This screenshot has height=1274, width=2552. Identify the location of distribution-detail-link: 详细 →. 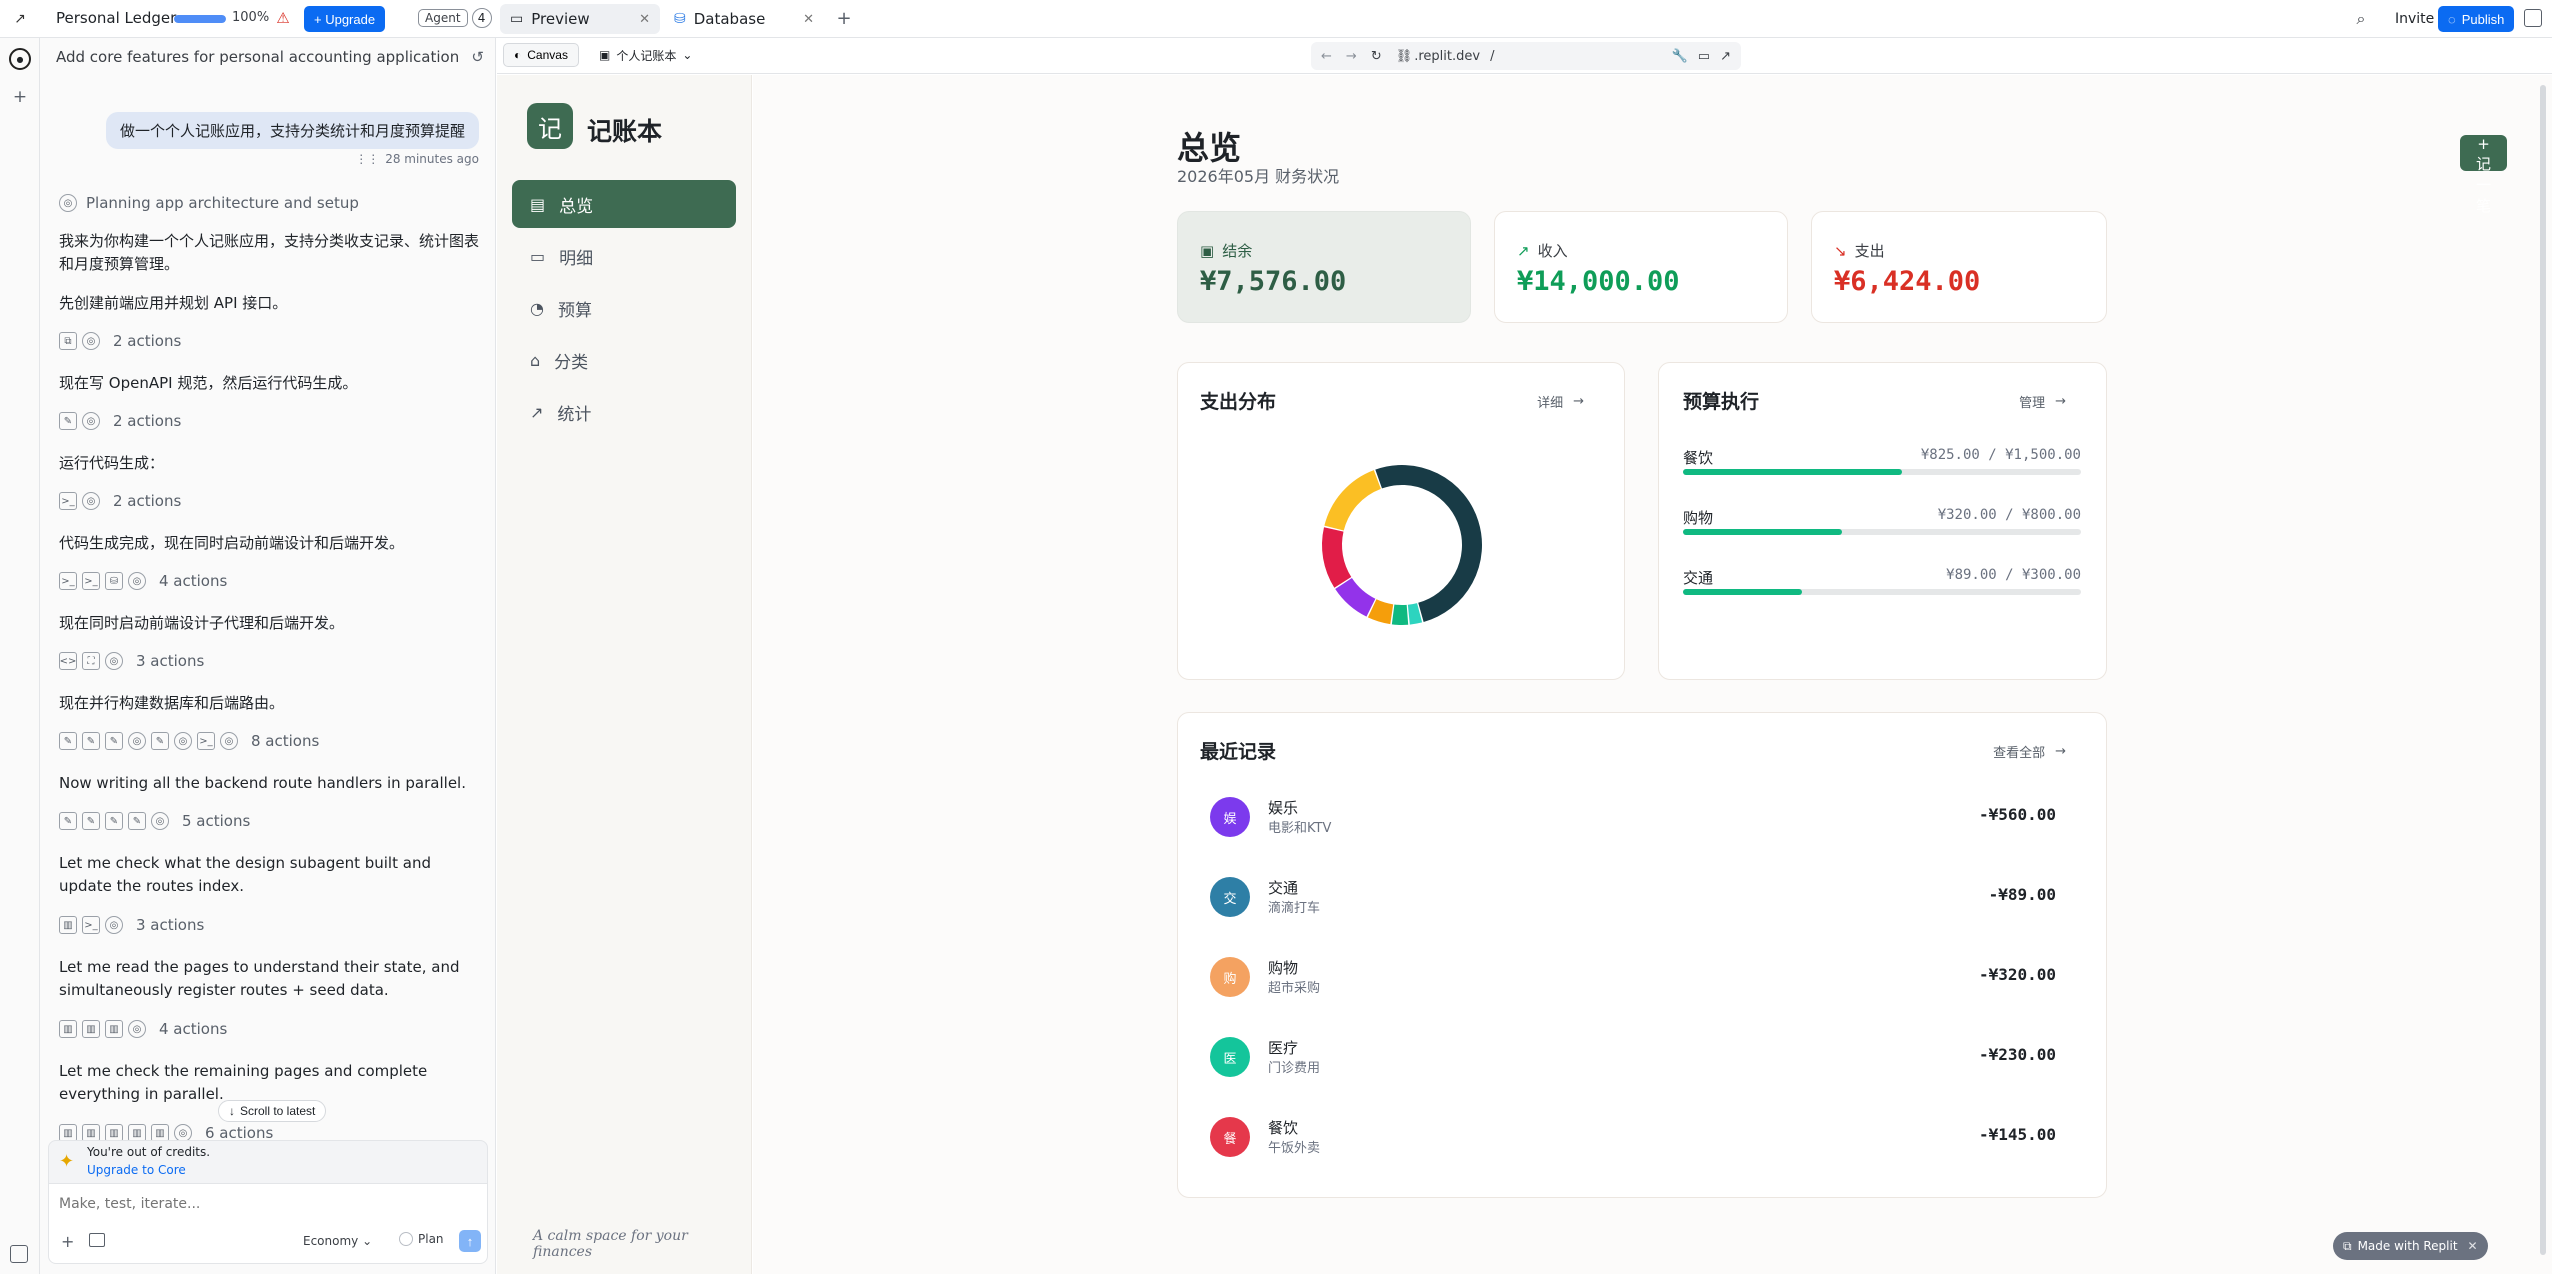
(1560, 401).